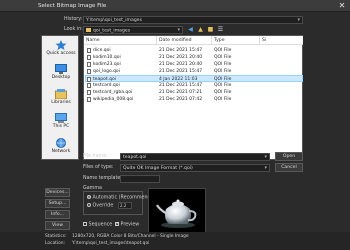 This screenshot has height=250, width=350. Describe the element at coordinates (200, 29) in the screenshot. I see `up-folder-icon: ▲` at that location.